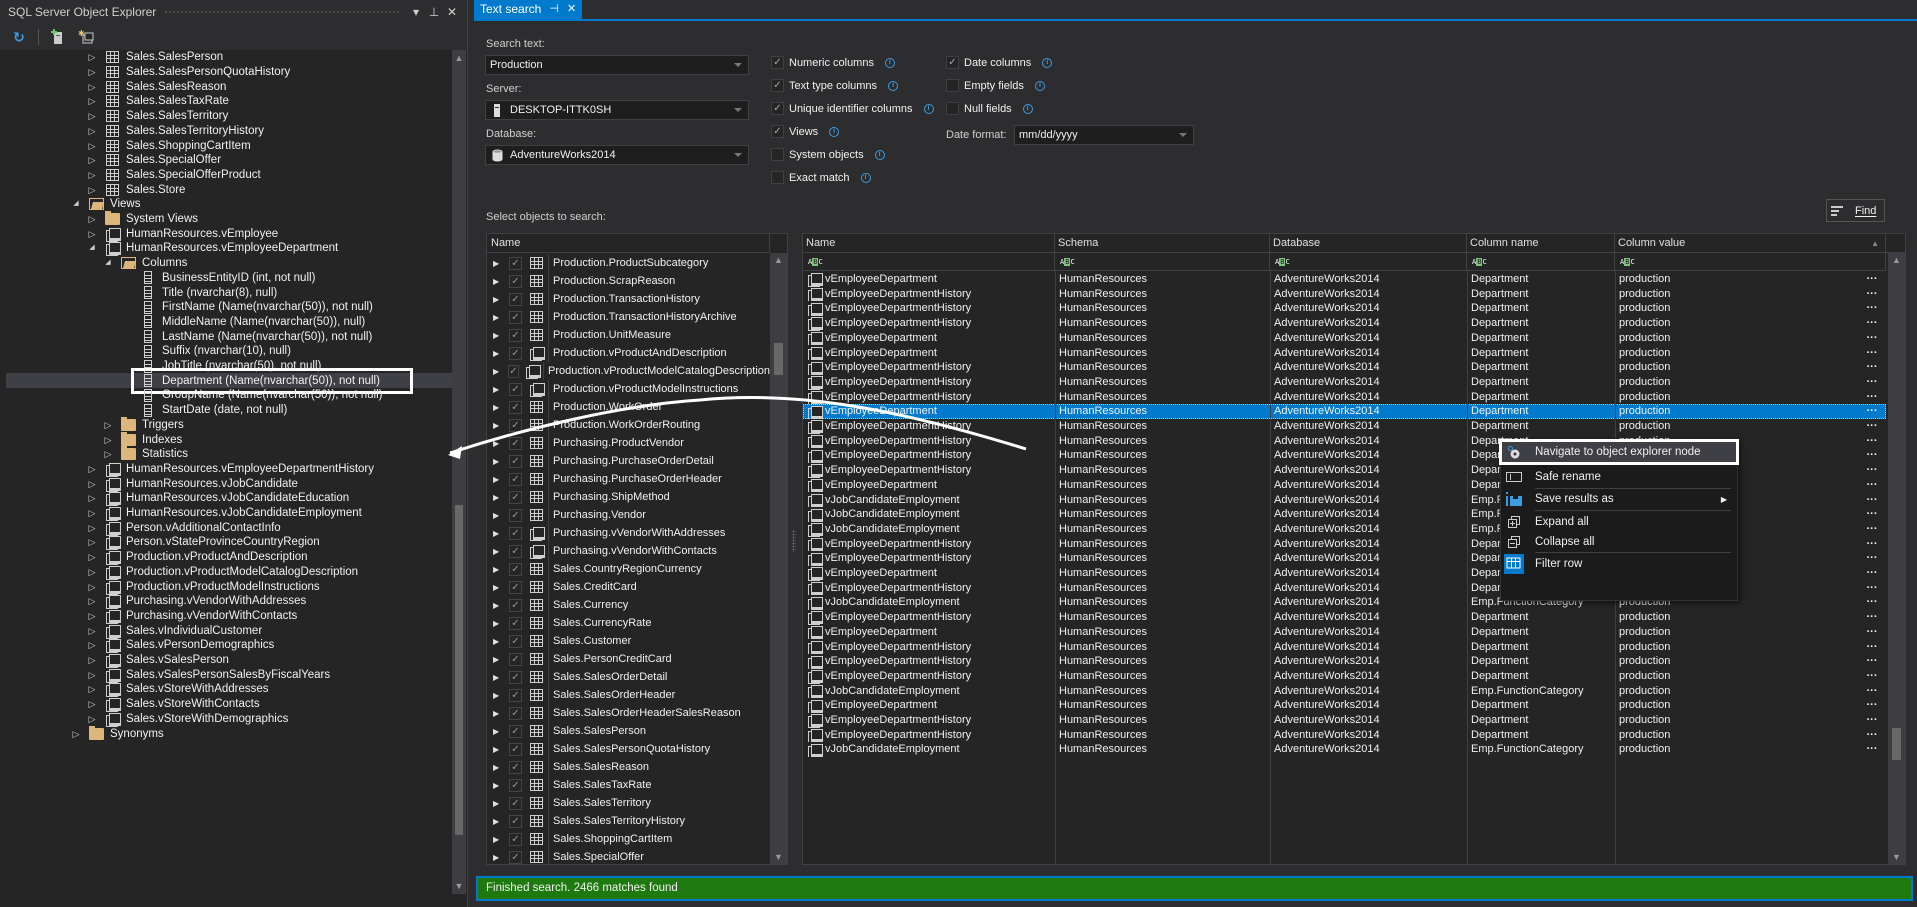 The width and height of the screenshot is (1917, 907). I want to click on filter-cell-name: ABC, so click(929, 262).